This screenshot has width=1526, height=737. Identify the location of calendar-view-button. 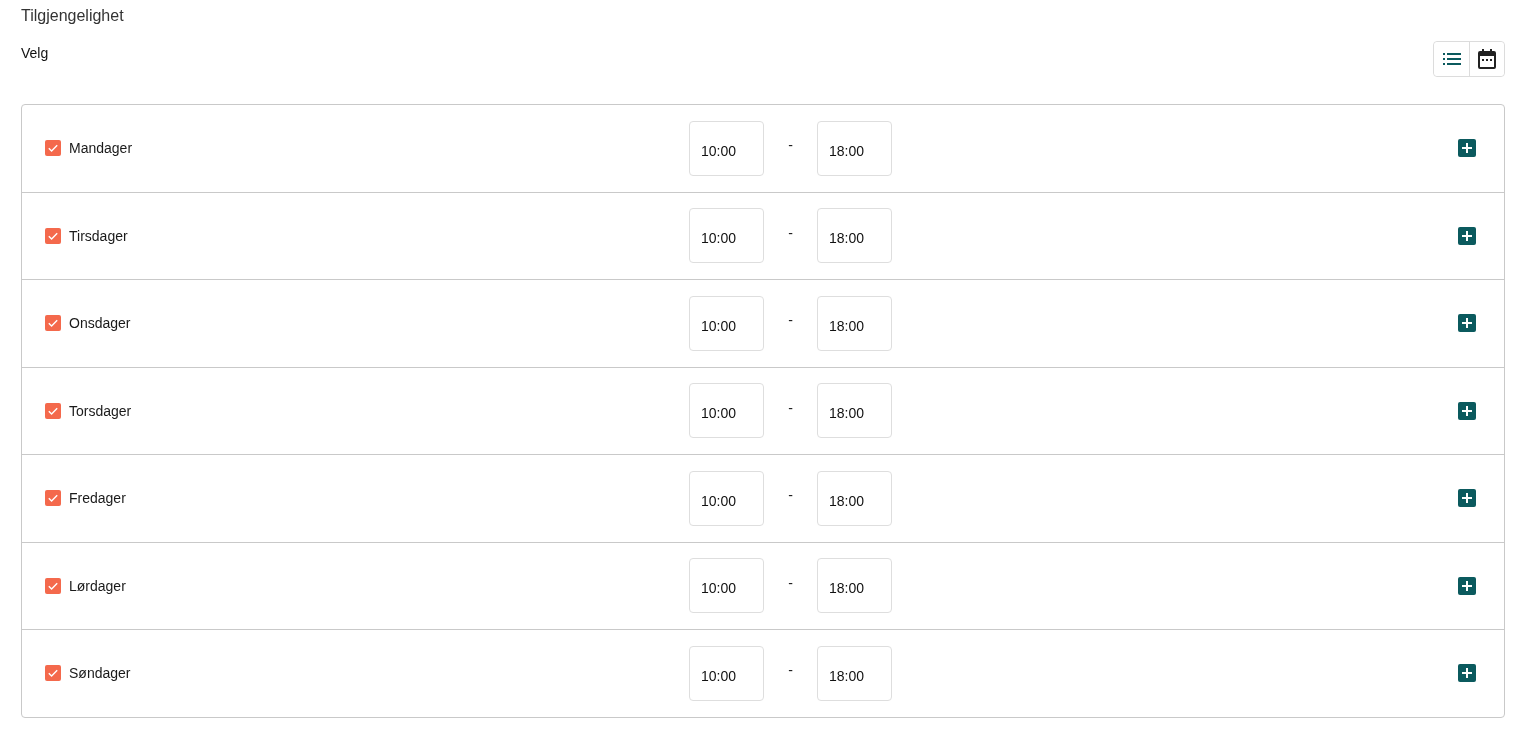
(1486, 59).